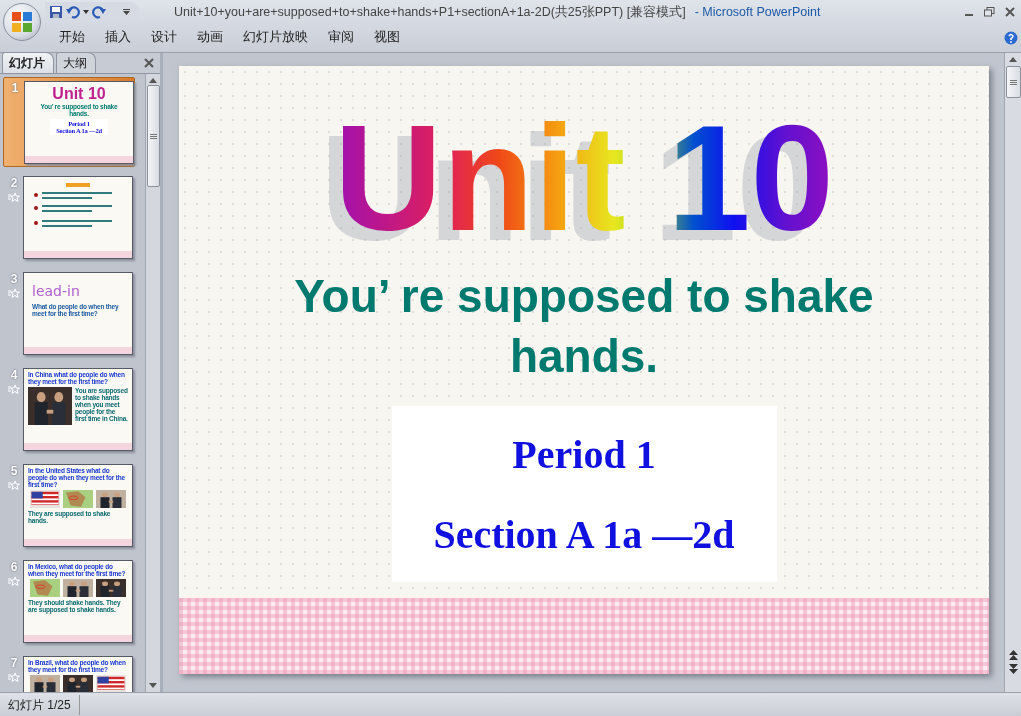 The width and height of the screenshot is (1021, 716). I want to click on panel-tab: 大纲, so click(76, 62).